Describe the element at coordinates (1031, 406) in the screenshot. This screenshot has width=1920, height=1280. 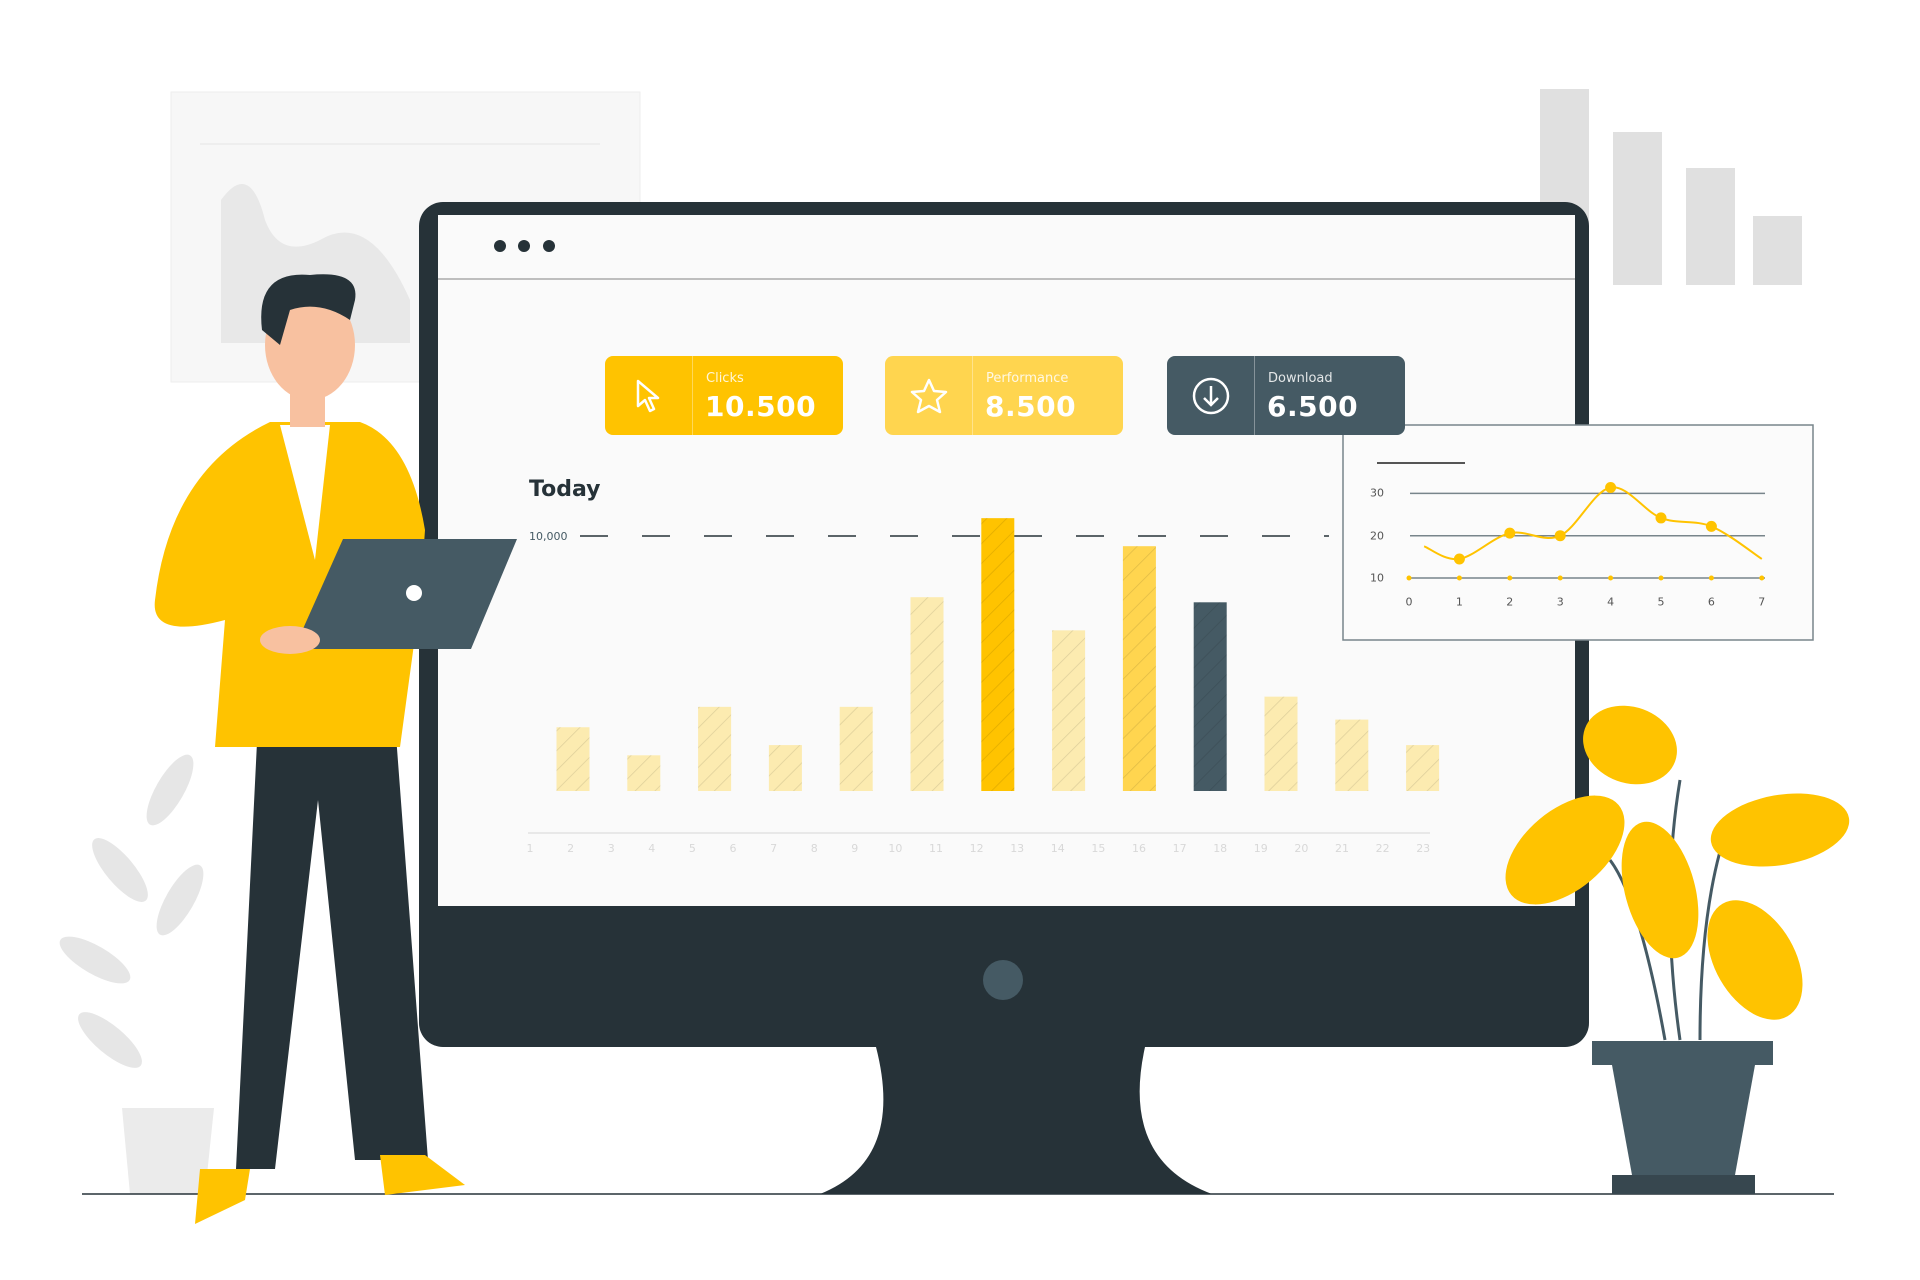
I see `card-value: 8.500` at that location.